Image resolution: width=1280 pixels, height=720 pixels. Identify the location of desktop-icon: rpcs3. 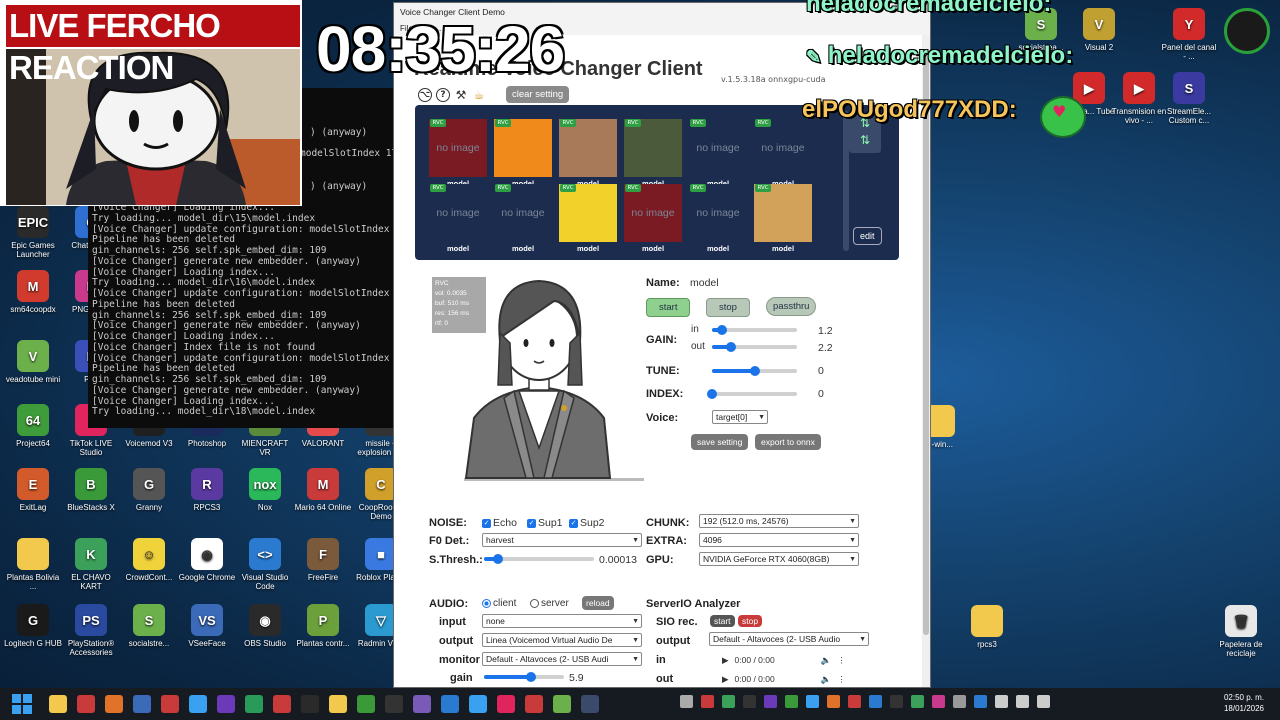
(987, 636).